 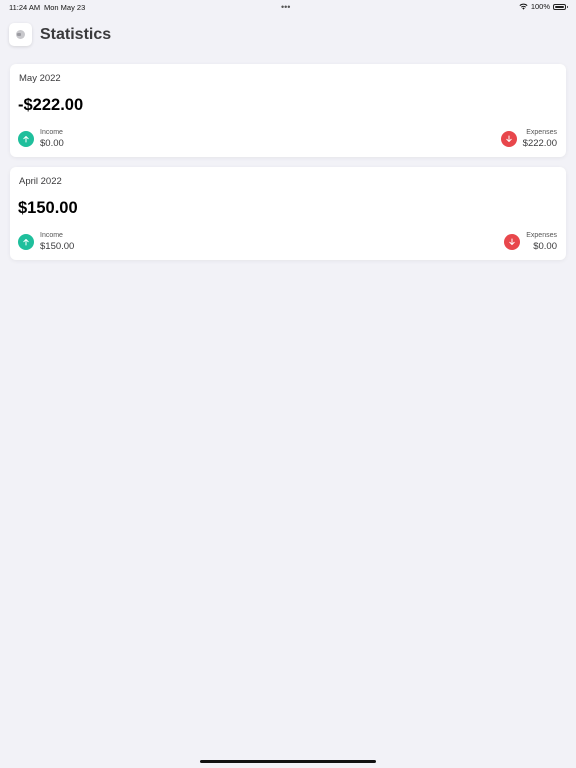 I want to click on multitasking-dots-icon: •••, so click(x=285, y=7).